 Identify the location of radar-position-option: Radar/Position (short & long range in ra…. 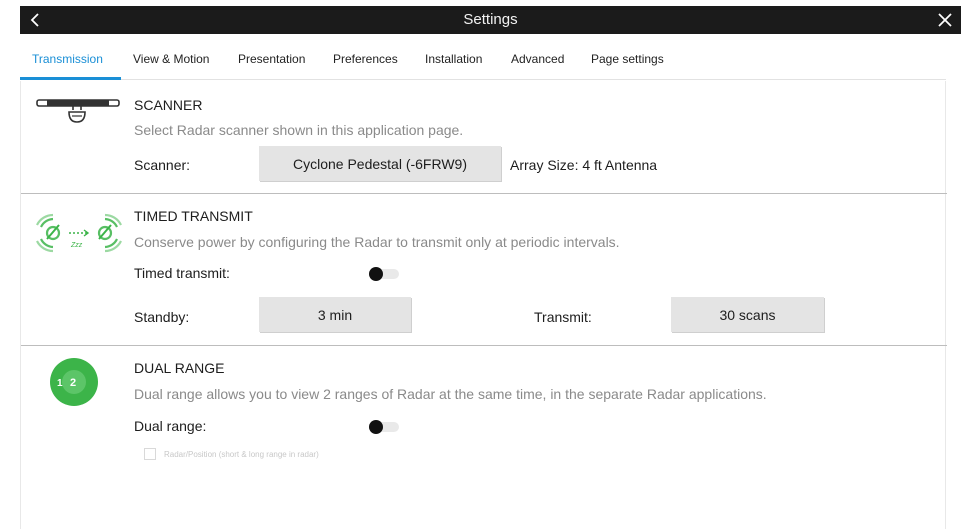
(231, 454).